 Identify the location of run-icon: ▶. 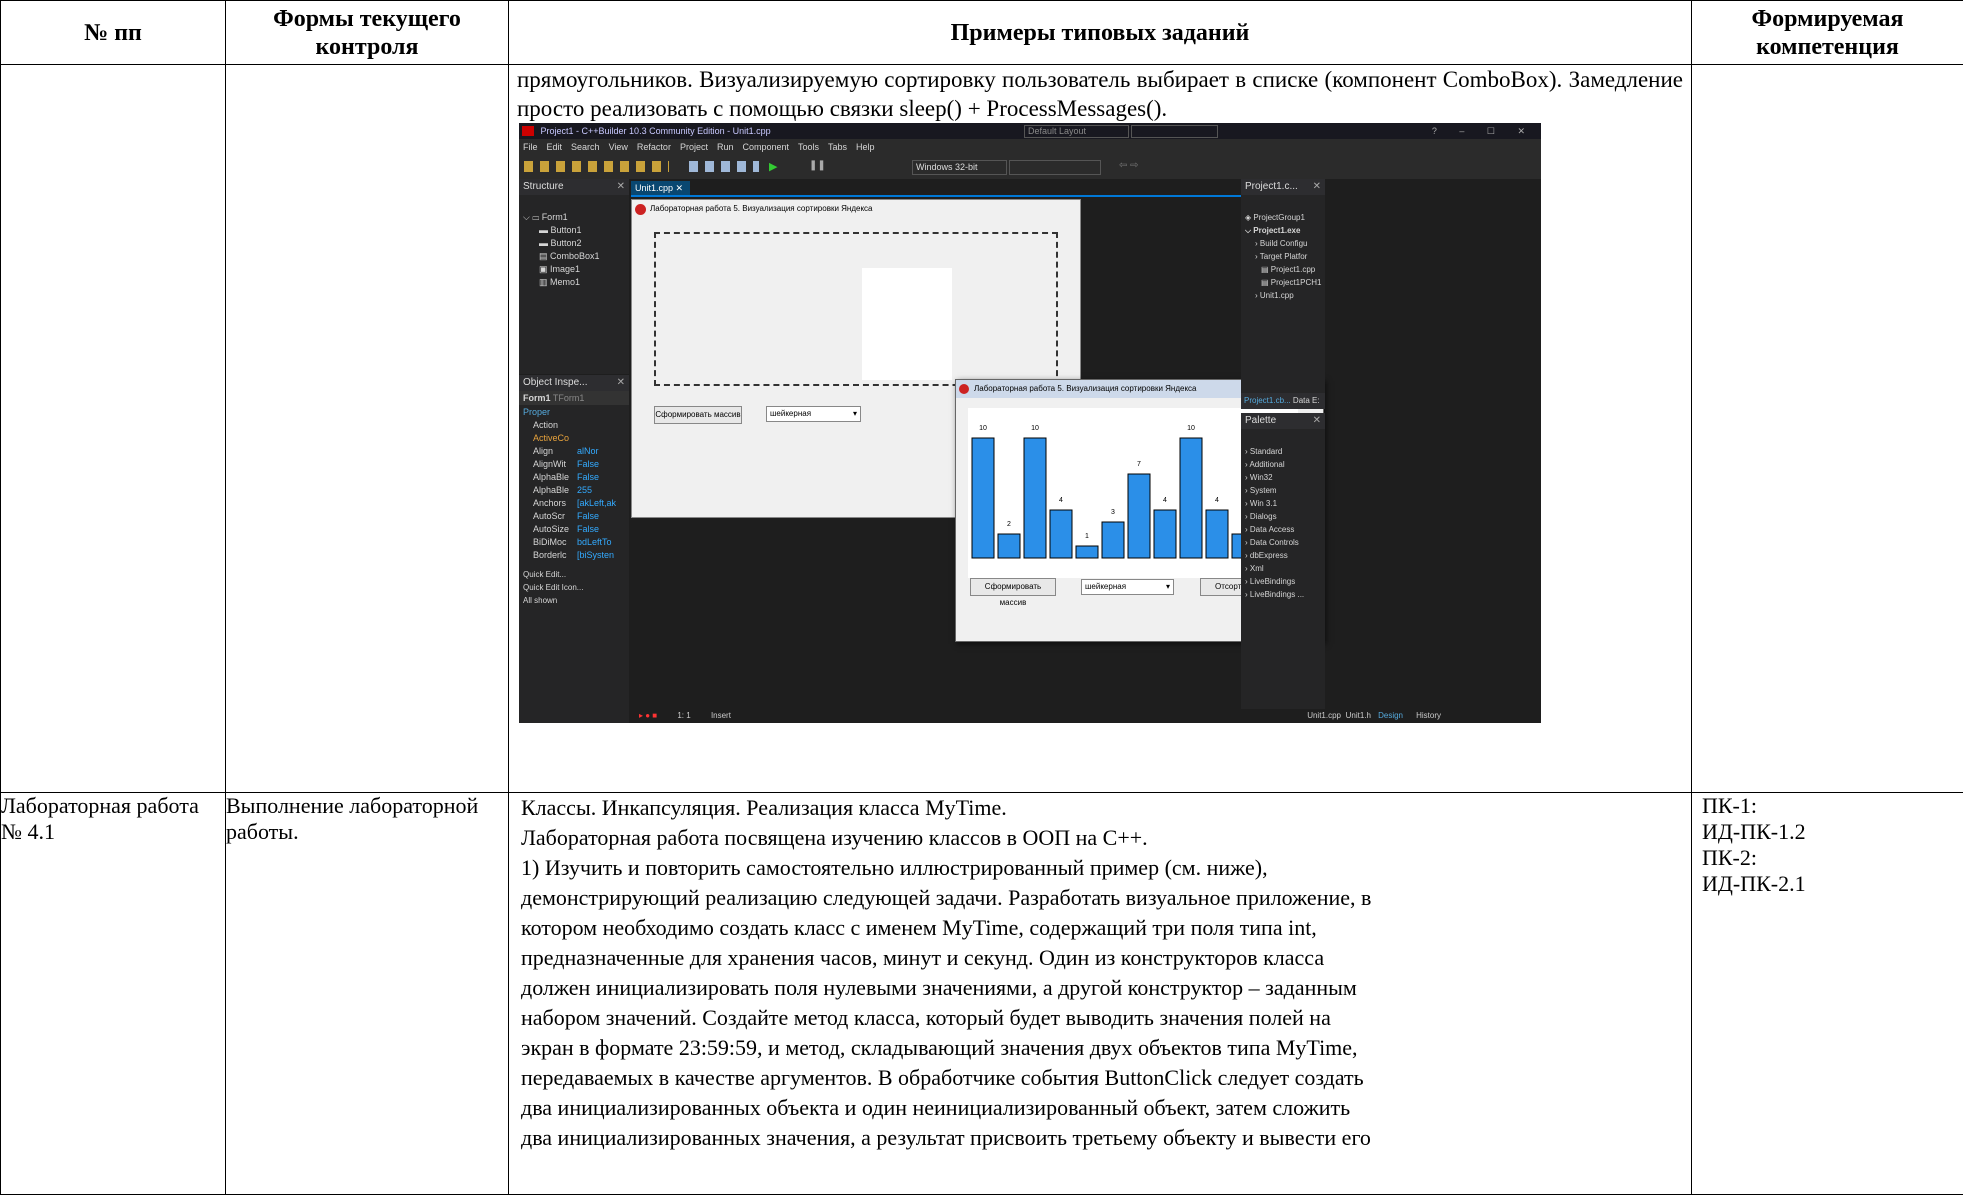
(773, 166).